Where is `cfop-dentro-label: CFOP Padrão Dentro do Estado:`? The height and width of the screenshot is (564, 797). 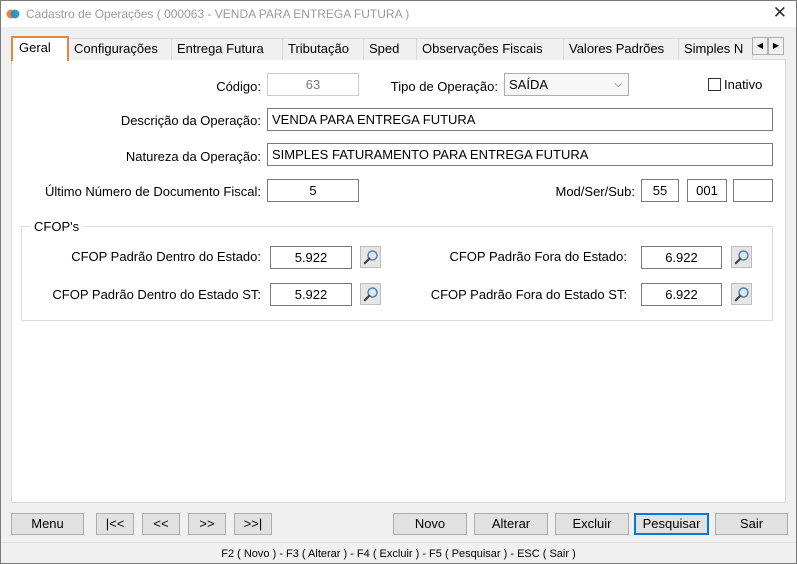
cfop-dentro-label: CFOP Padrão Dentro do Estado: is located at coordinates (166, 256).